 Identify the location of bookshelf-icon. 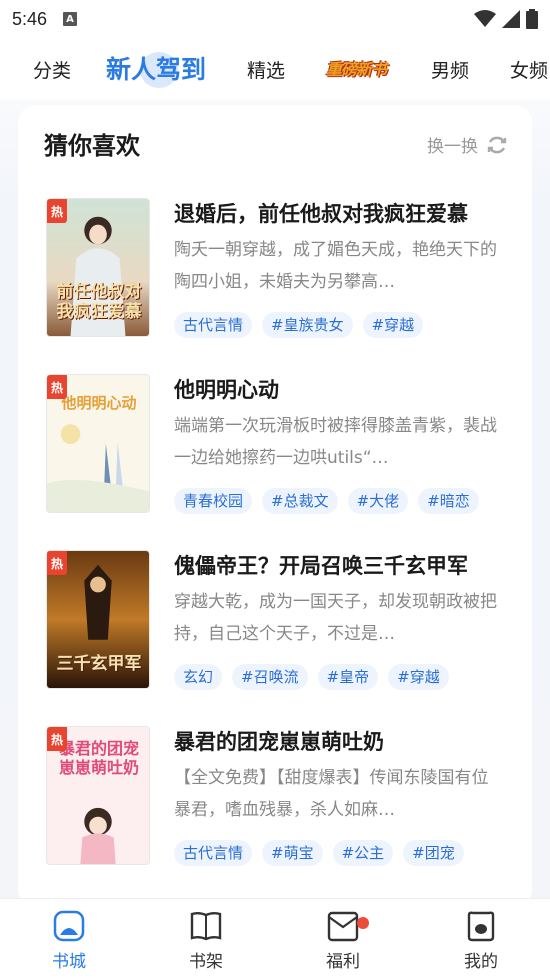
(206, 926).